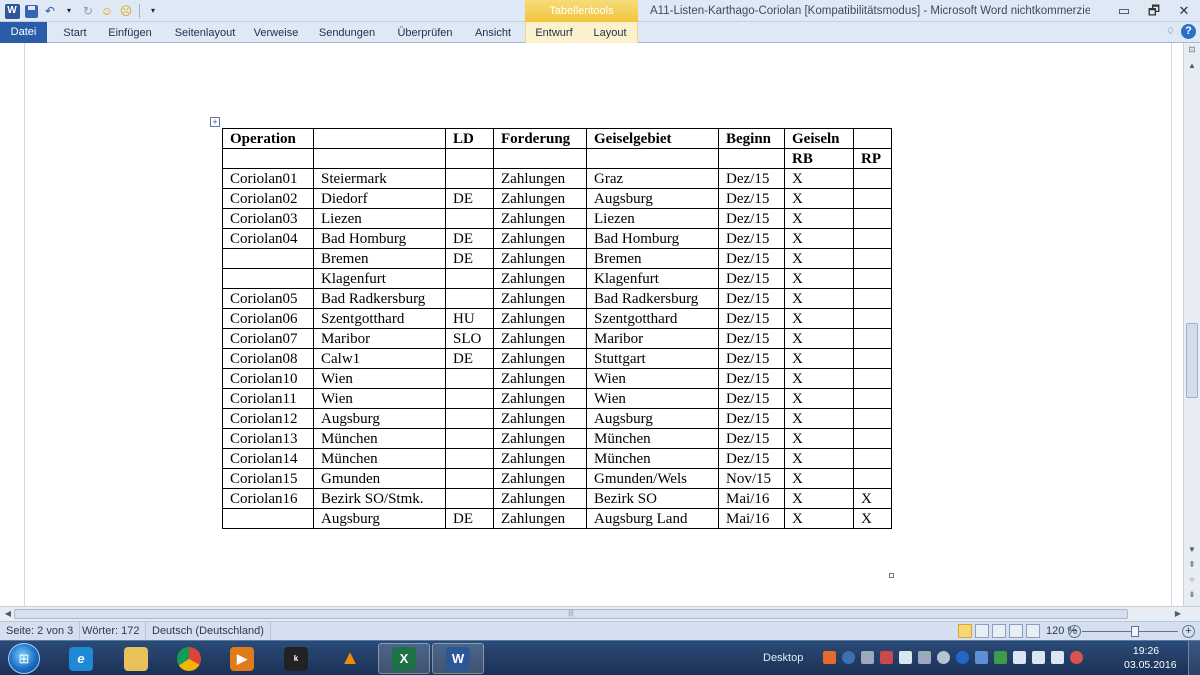  What do you see at coordinates (23, 32) in the screenshot?
I see `tab-datei: Datei` at bounding box center [23, 32].